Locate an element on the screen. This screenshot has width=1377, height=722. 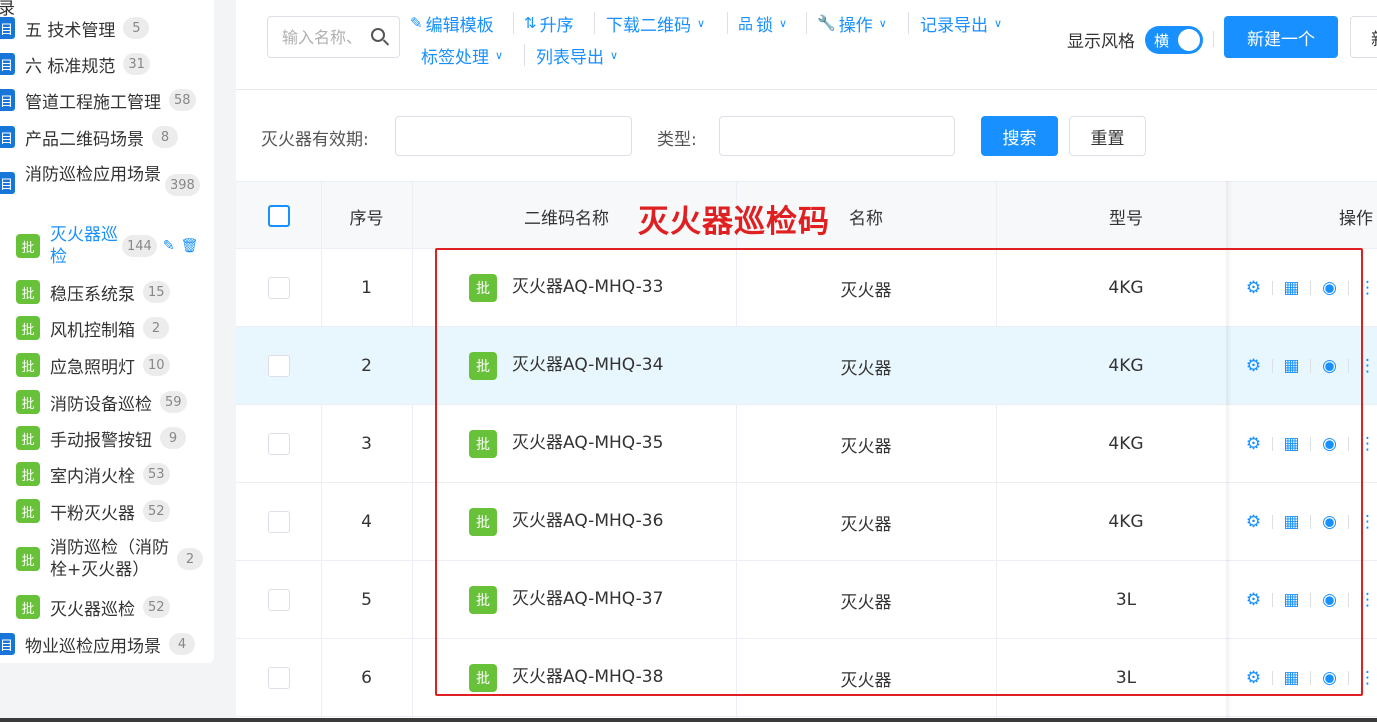
table-row: 2批灭火器AQ-MHQ-34灭火器4KG⚙▦◉⋮ is located at coordinates (806, 366).